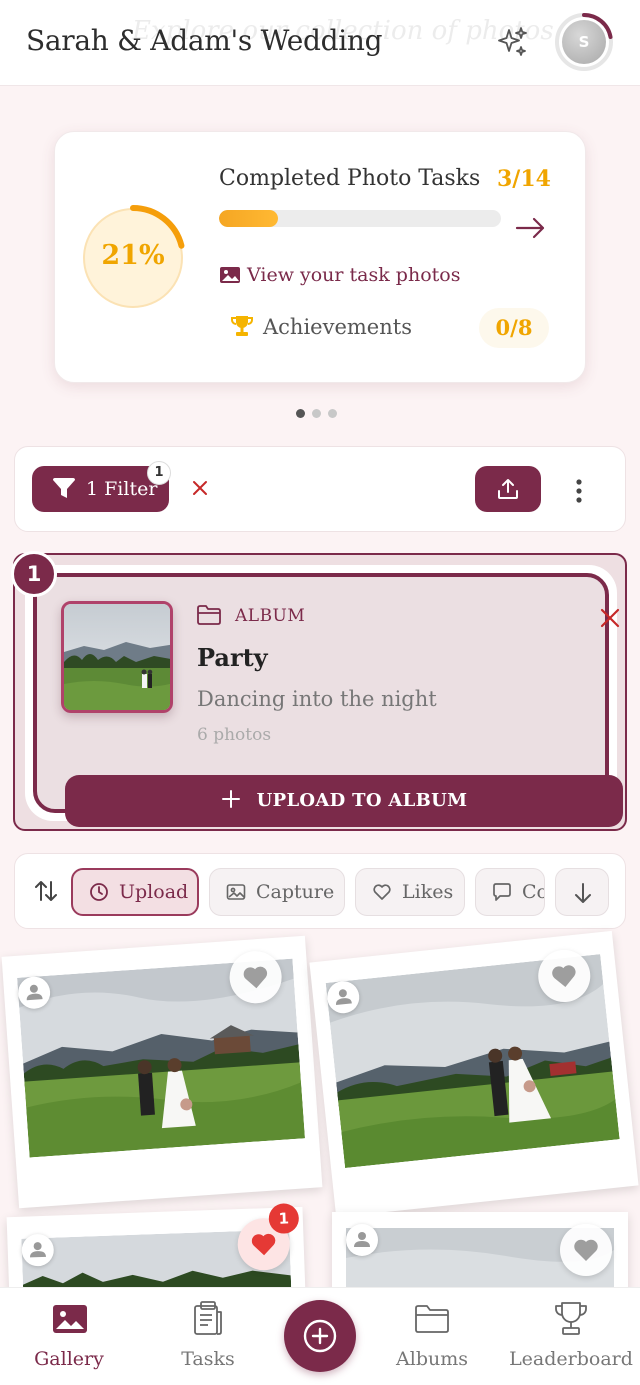 This screenshot has width=640, height=1385. I want to click on album-type-text: ALBUM, so click(270, 616).